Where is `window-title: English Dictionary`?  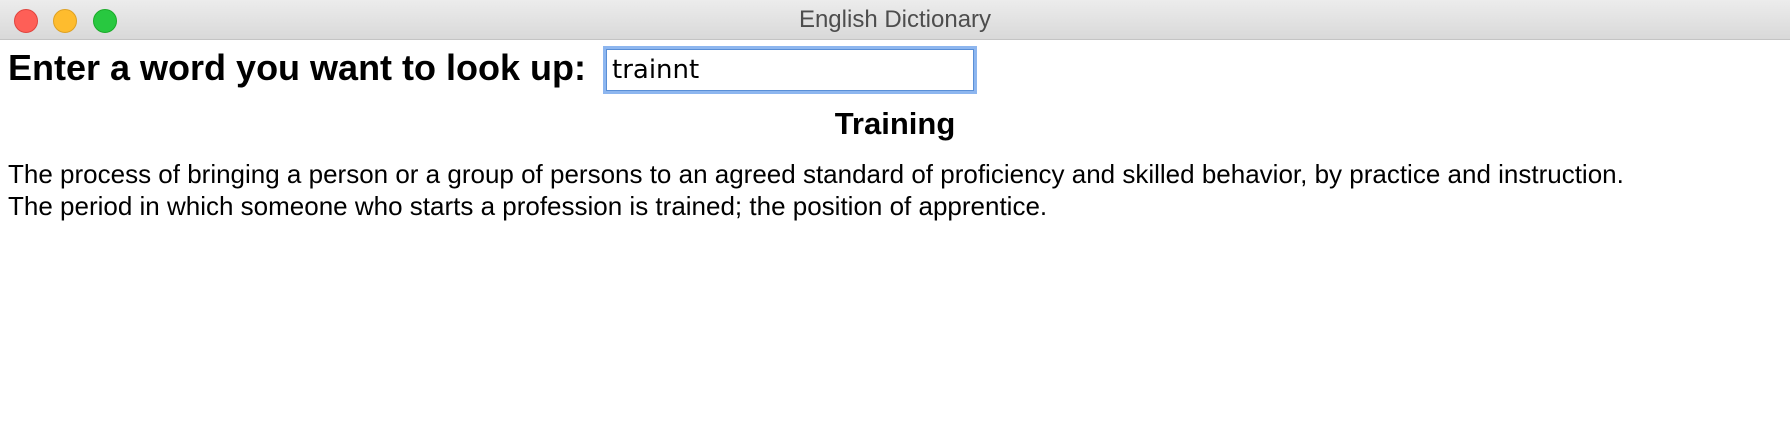 window-title: English Dictionary is located at coordinates (895, 19).